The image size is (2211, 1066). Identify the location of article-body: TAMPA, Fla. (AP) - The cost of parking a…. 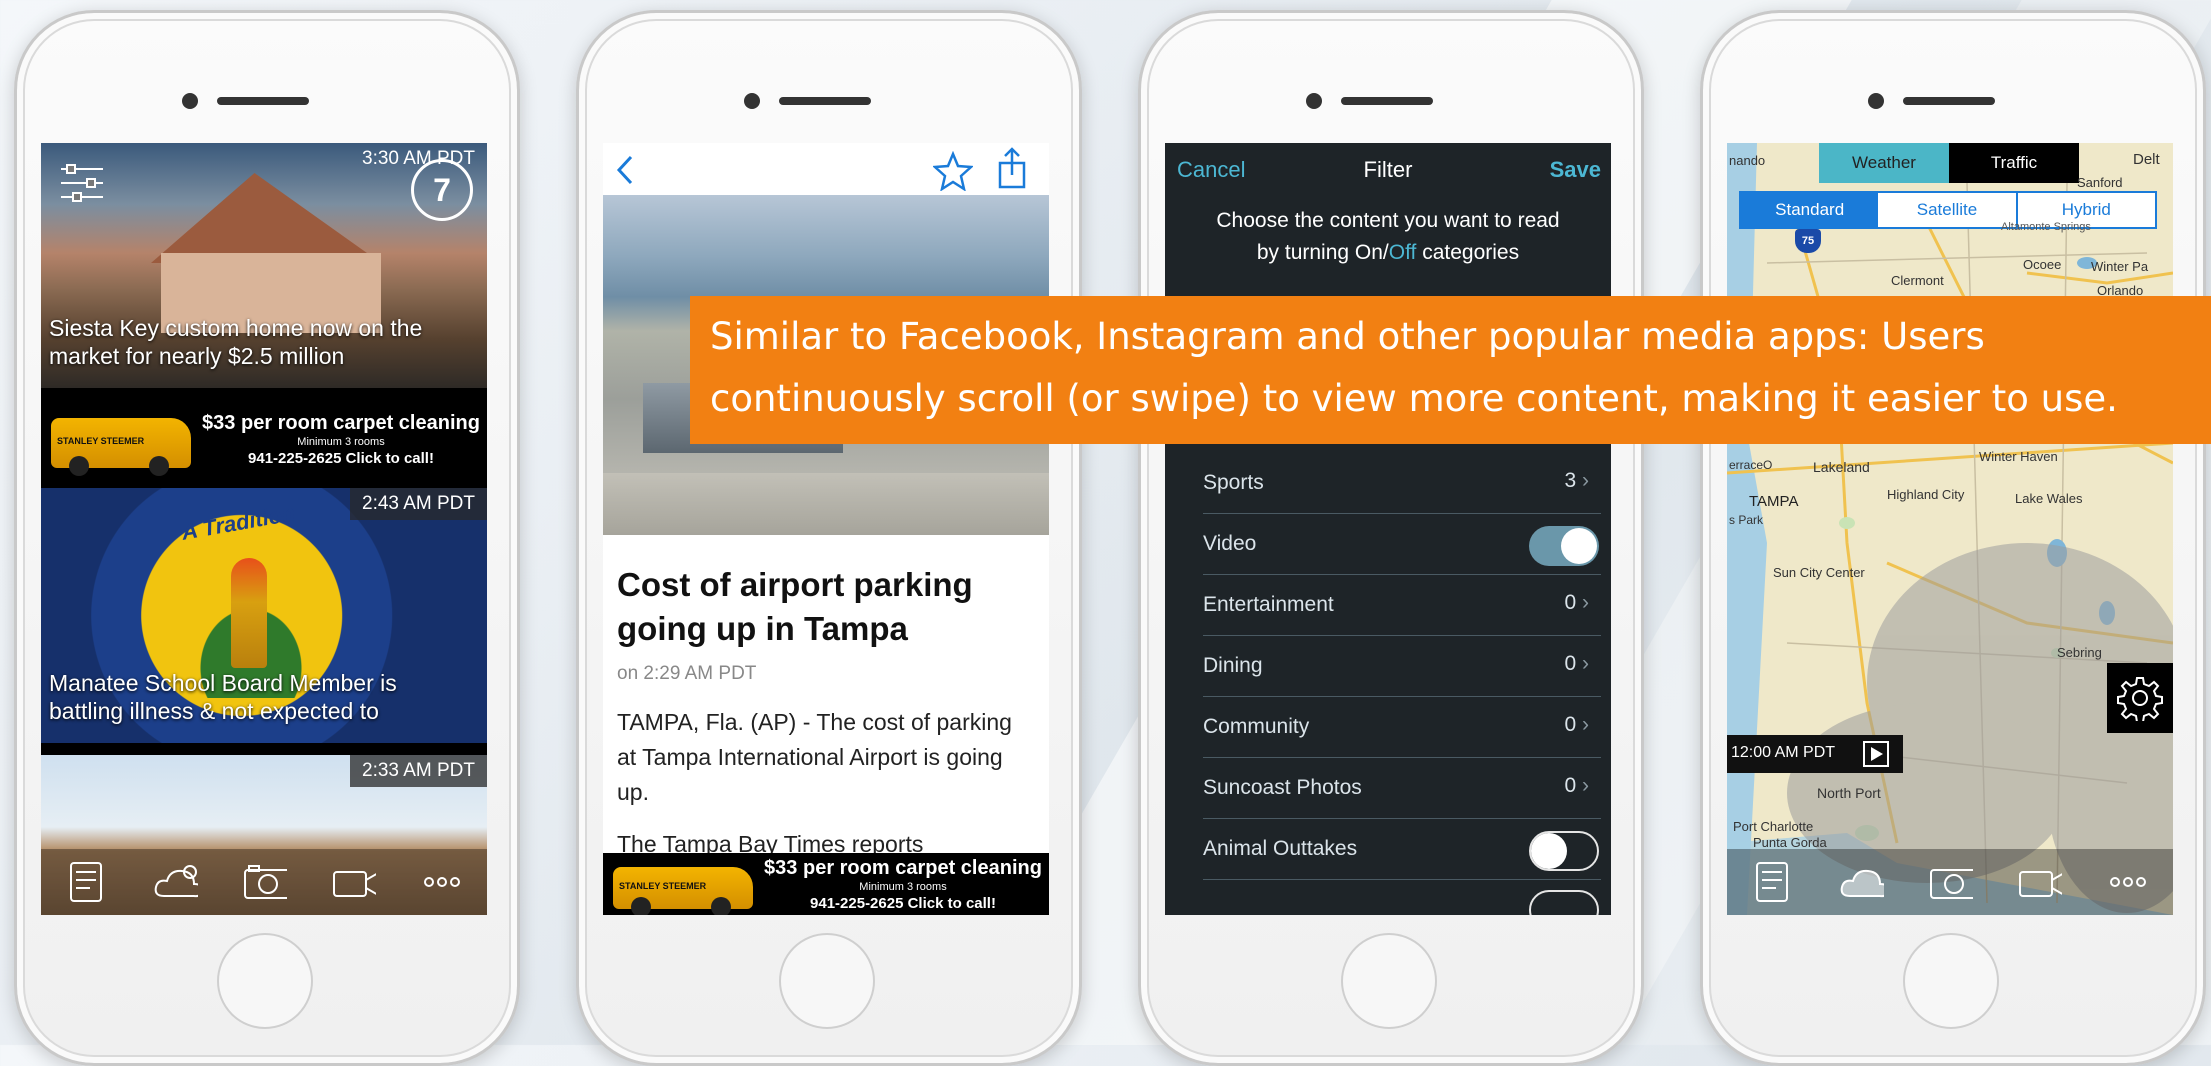
(814, 757).